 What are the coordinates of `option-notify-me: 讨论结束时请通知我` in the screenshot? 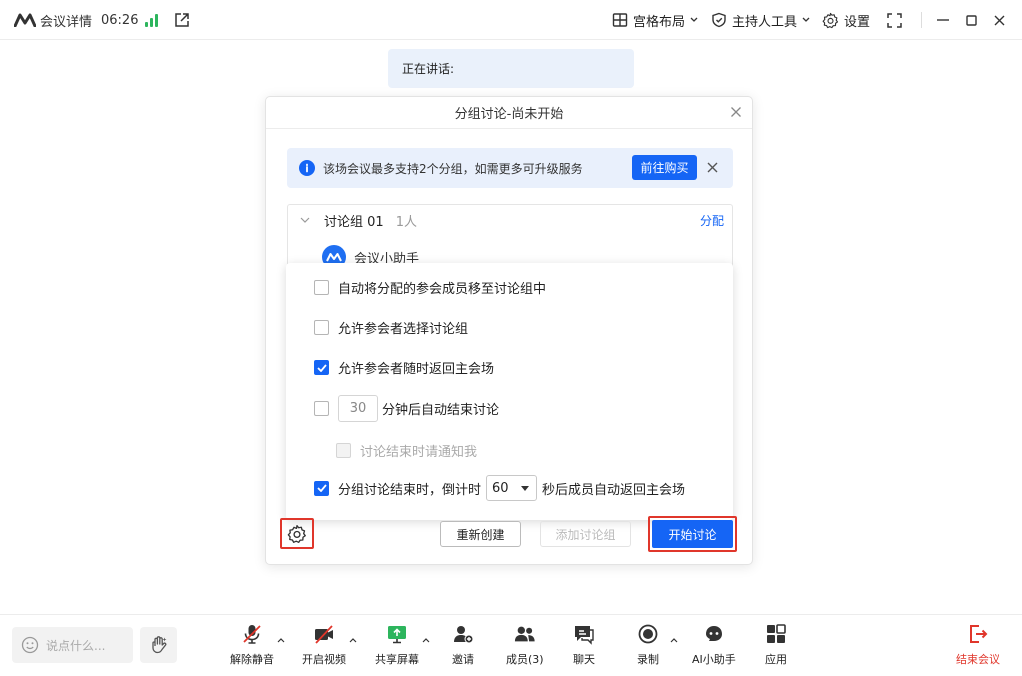 It's located at (406, 450).